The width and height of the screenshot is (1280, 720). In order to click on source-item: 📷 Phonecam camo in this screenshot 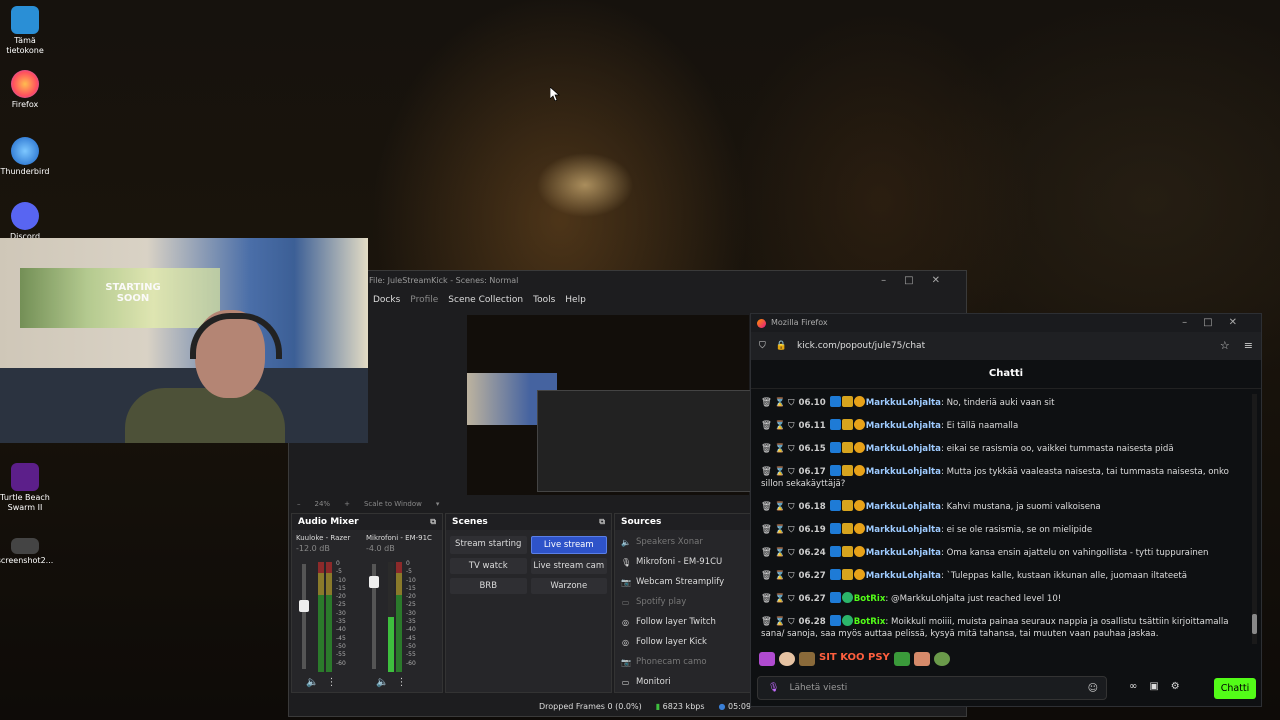, I will do `click(682, 662)`.